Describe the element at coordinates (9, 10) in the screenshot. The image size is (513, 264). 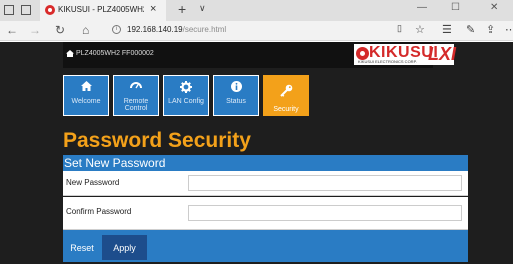
I see `tab-actions-icon` at that location.